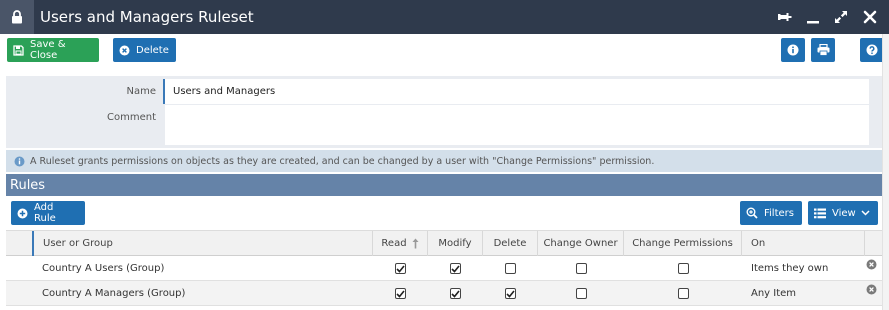  Describe the element at coordinates (870, 17) in the screenshot. I see `close-icon` at that location.